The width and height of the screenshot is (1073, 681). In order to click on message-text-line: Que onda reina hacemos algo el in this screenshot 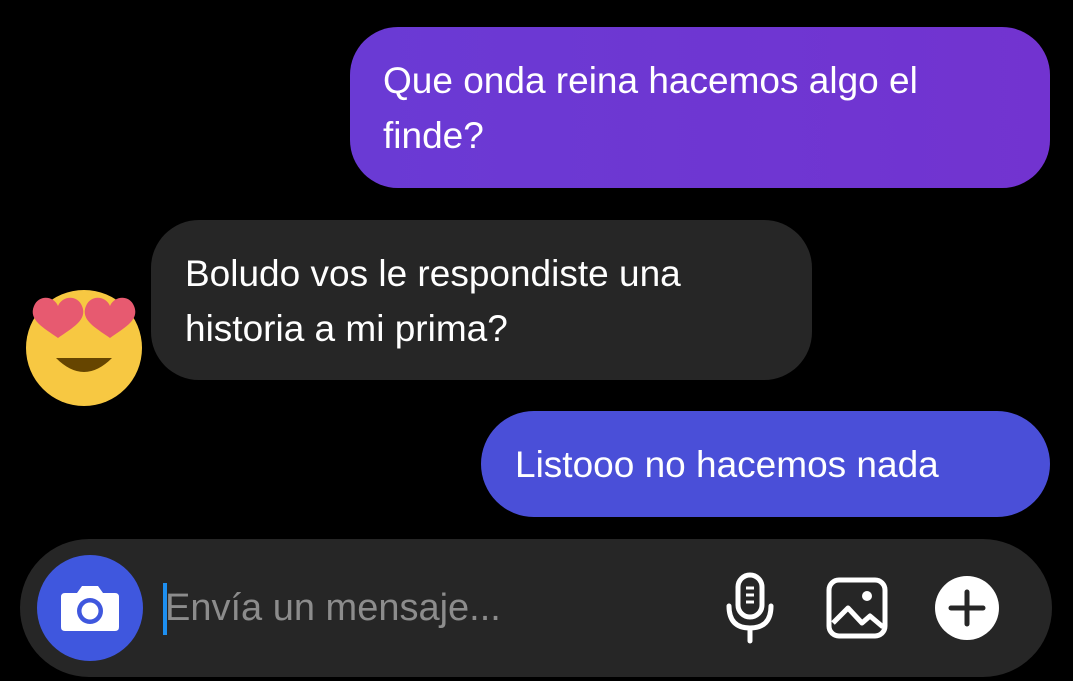, I will do `click(650, 80)`.